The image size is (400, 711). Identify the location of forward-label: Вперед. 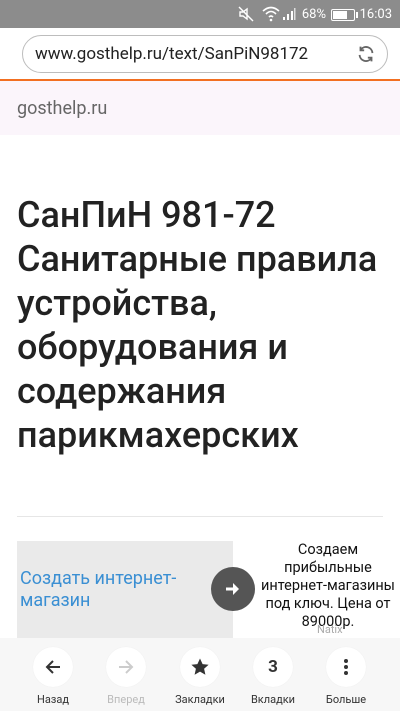
(126, 699).